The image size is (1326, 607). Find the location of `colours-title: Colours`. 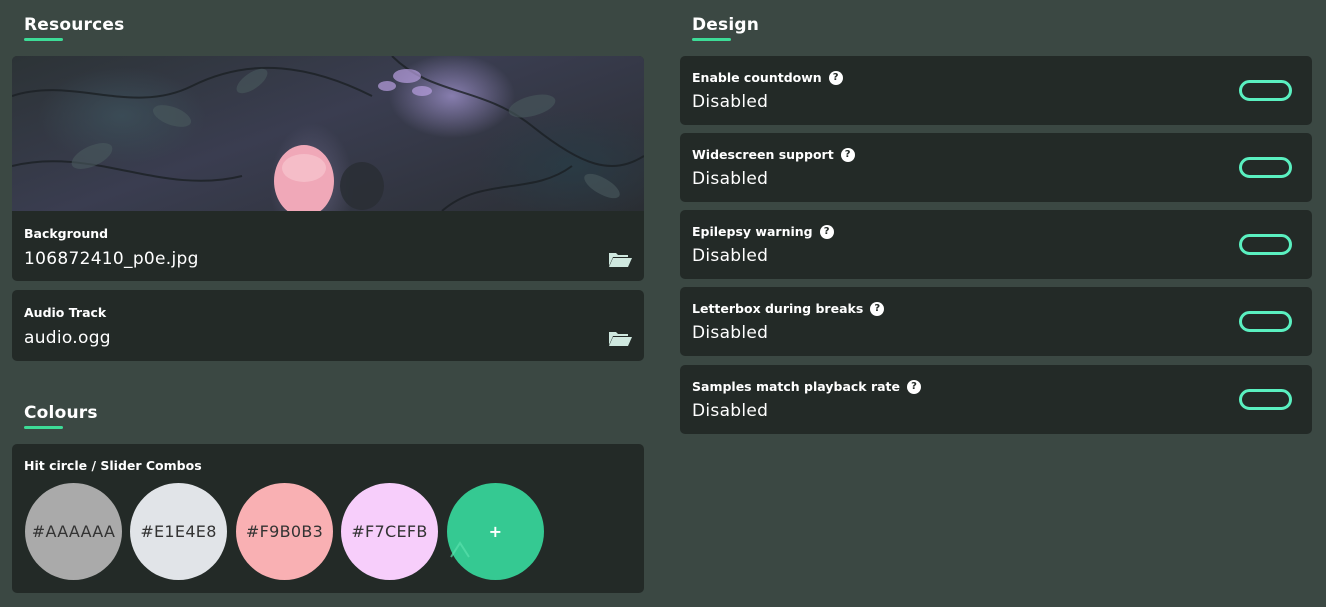

colours-title: Colours is located at coordinates (61, 413).